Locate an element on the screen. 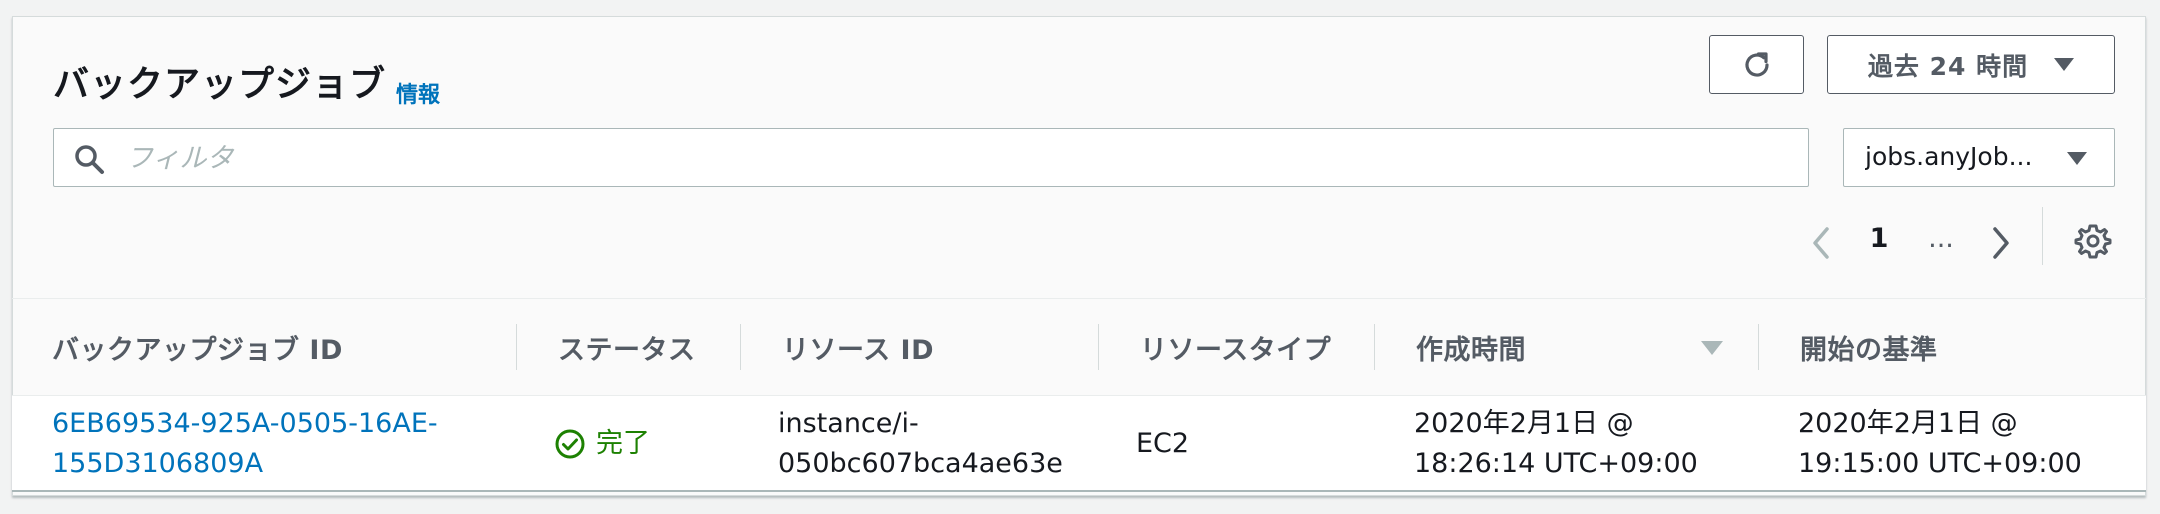 Image resolution: width=2160 pixels, height=514 pixels. column-header-resource-id: リソース ID is located at coordinates (858, 347).